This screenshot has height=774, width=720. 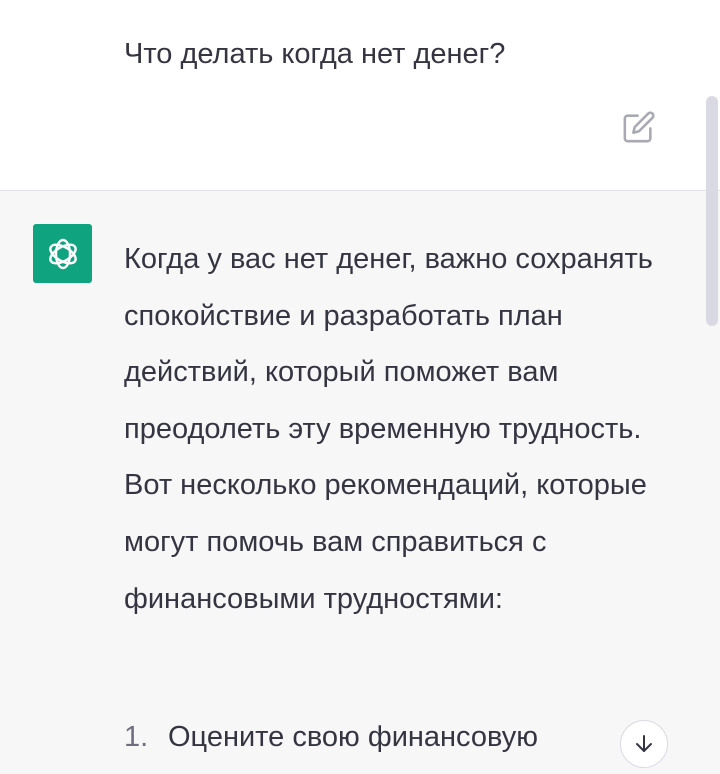 I want to click on answer-list: 1. Оцените свою финансовую, so click(x=359, y=737).